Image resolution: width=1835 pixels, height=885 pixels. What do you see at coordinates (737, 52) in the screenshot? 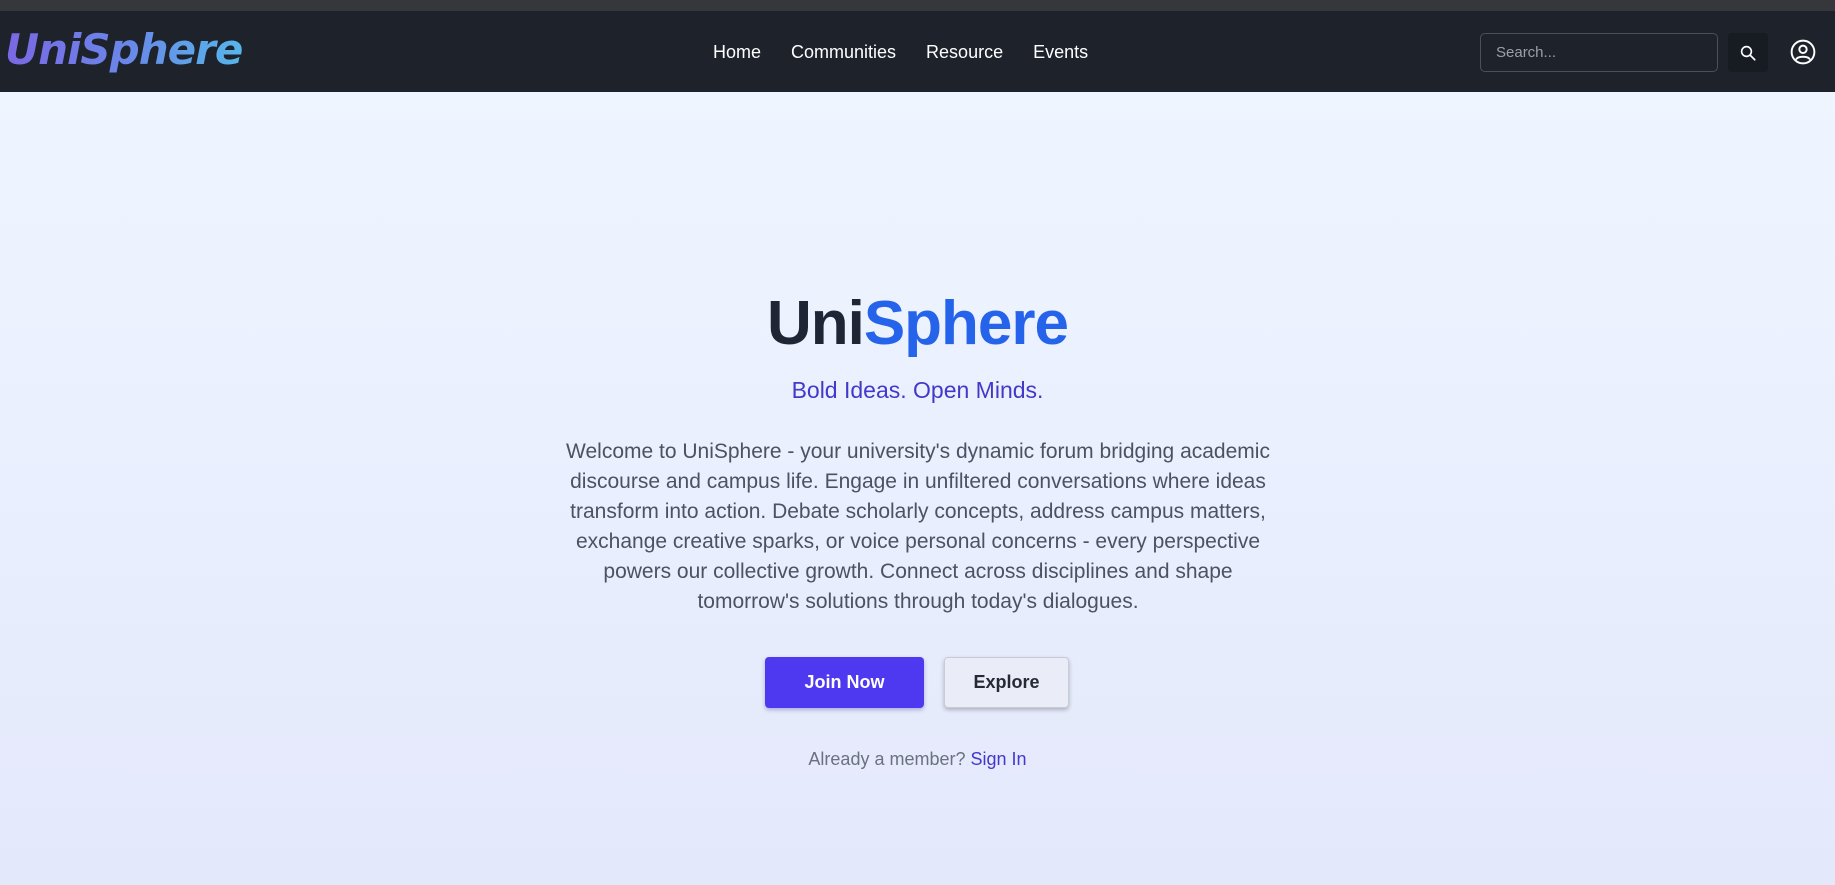
I see `nav-link-home: Home` at bounding box center [737, 52].